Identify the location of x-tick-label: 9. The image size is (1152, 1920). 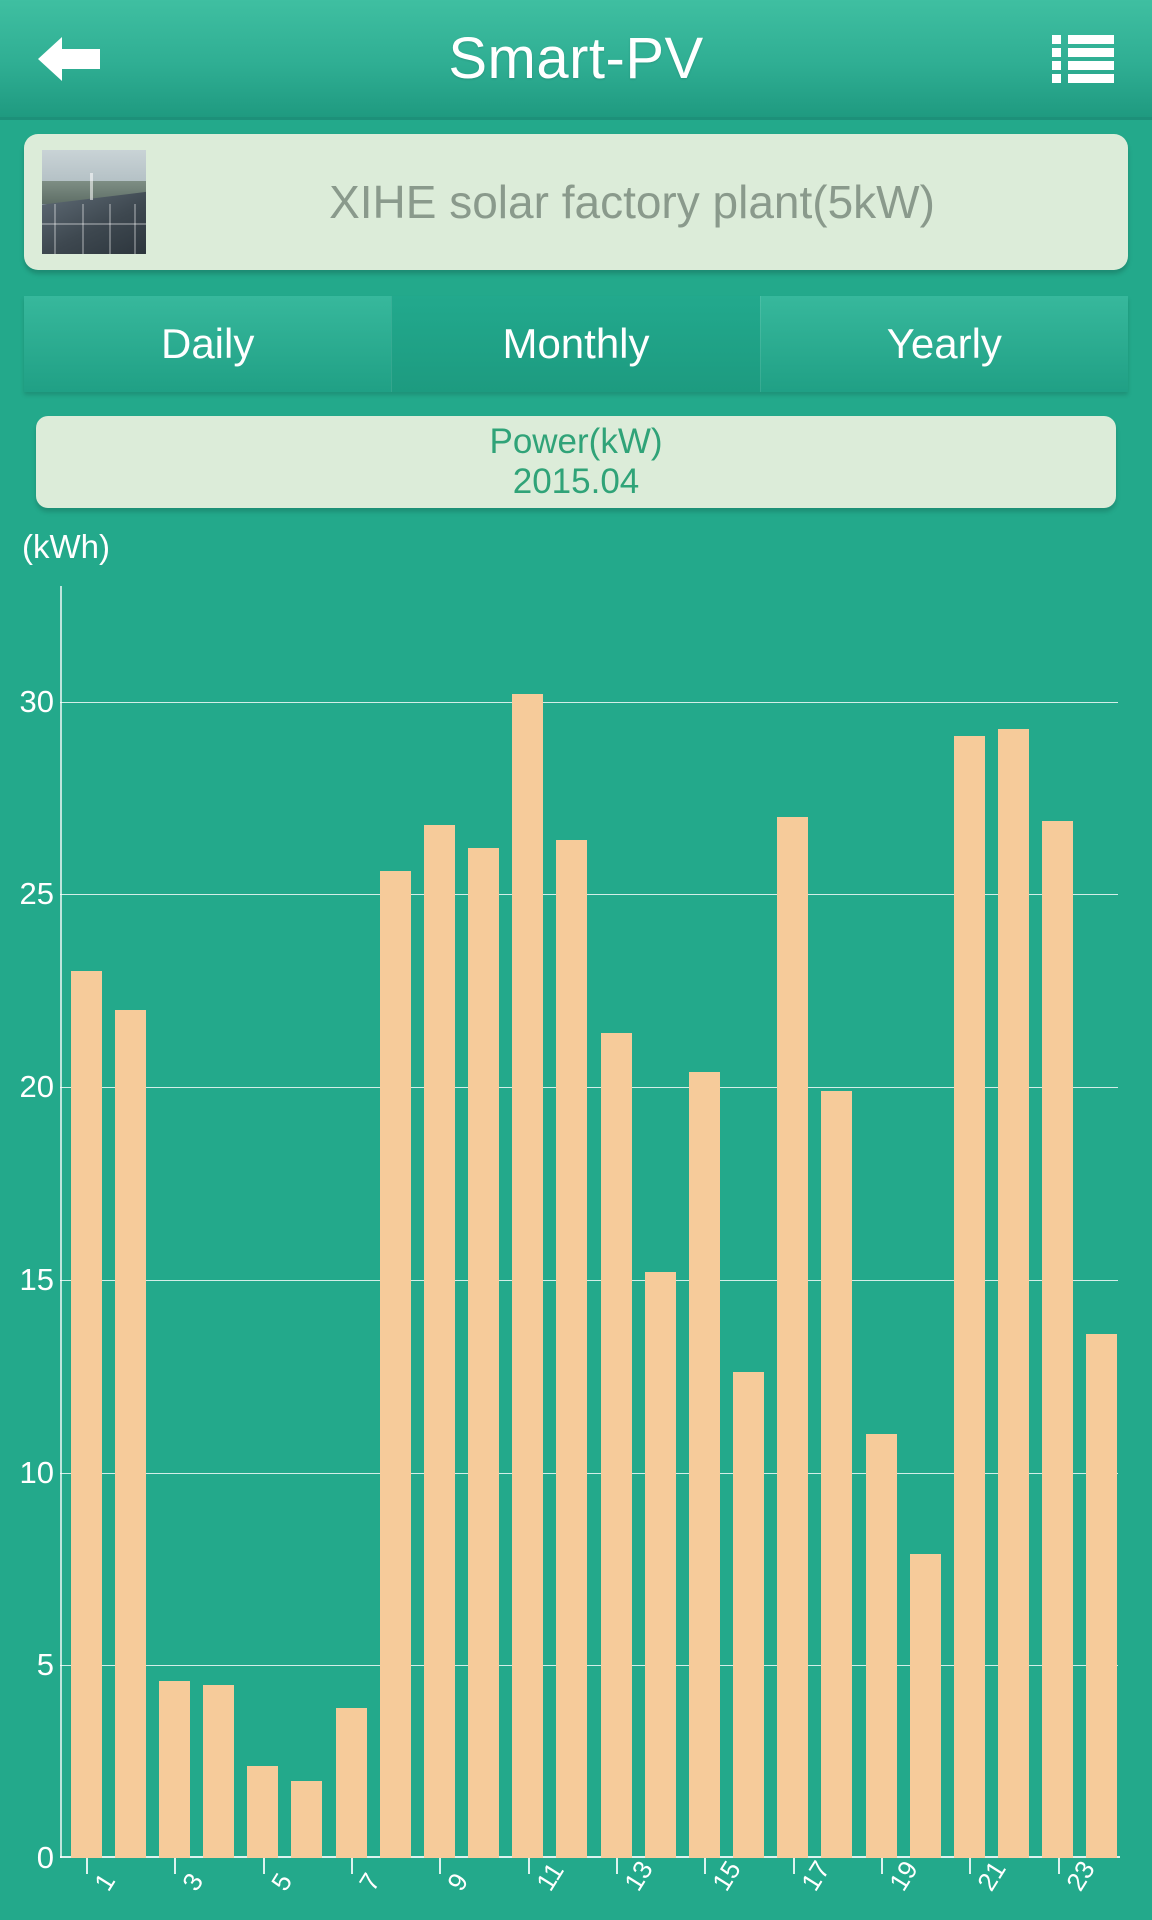
(458, 1881).